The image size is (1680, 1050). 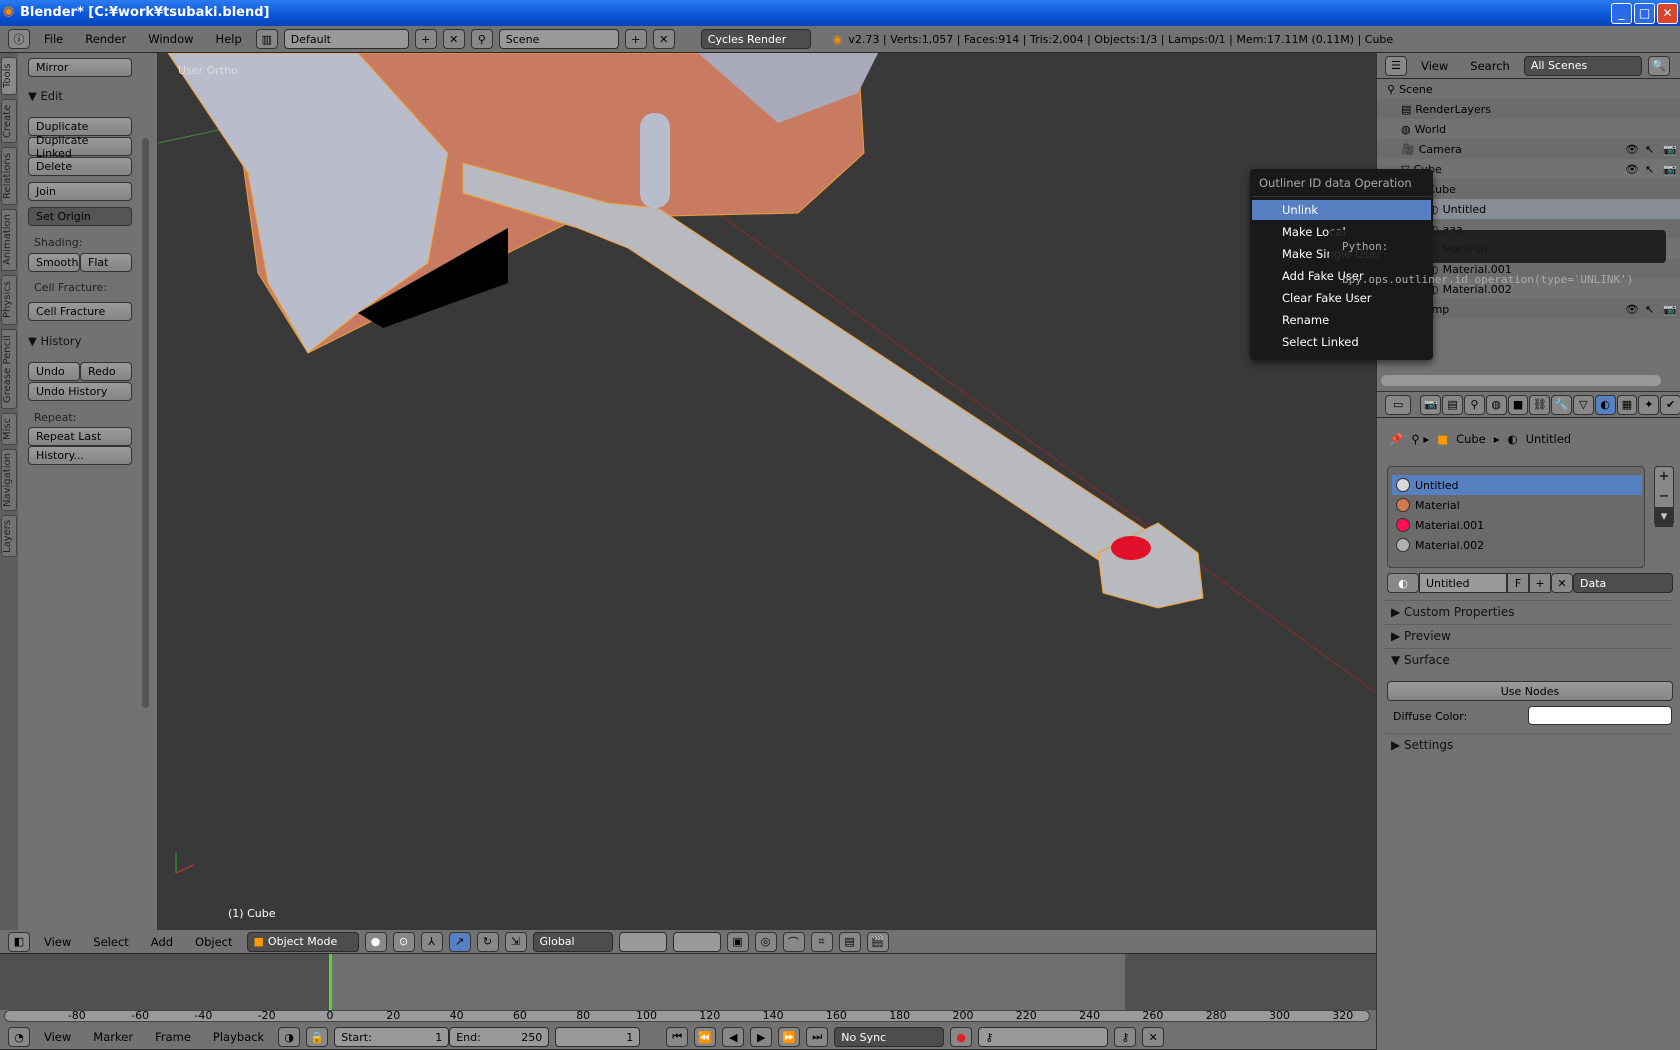 What do you see at coordinates (755, 39) in the screenshot?
I see `render-engine-select: Cycles Render` at bounding box center [755, 39].